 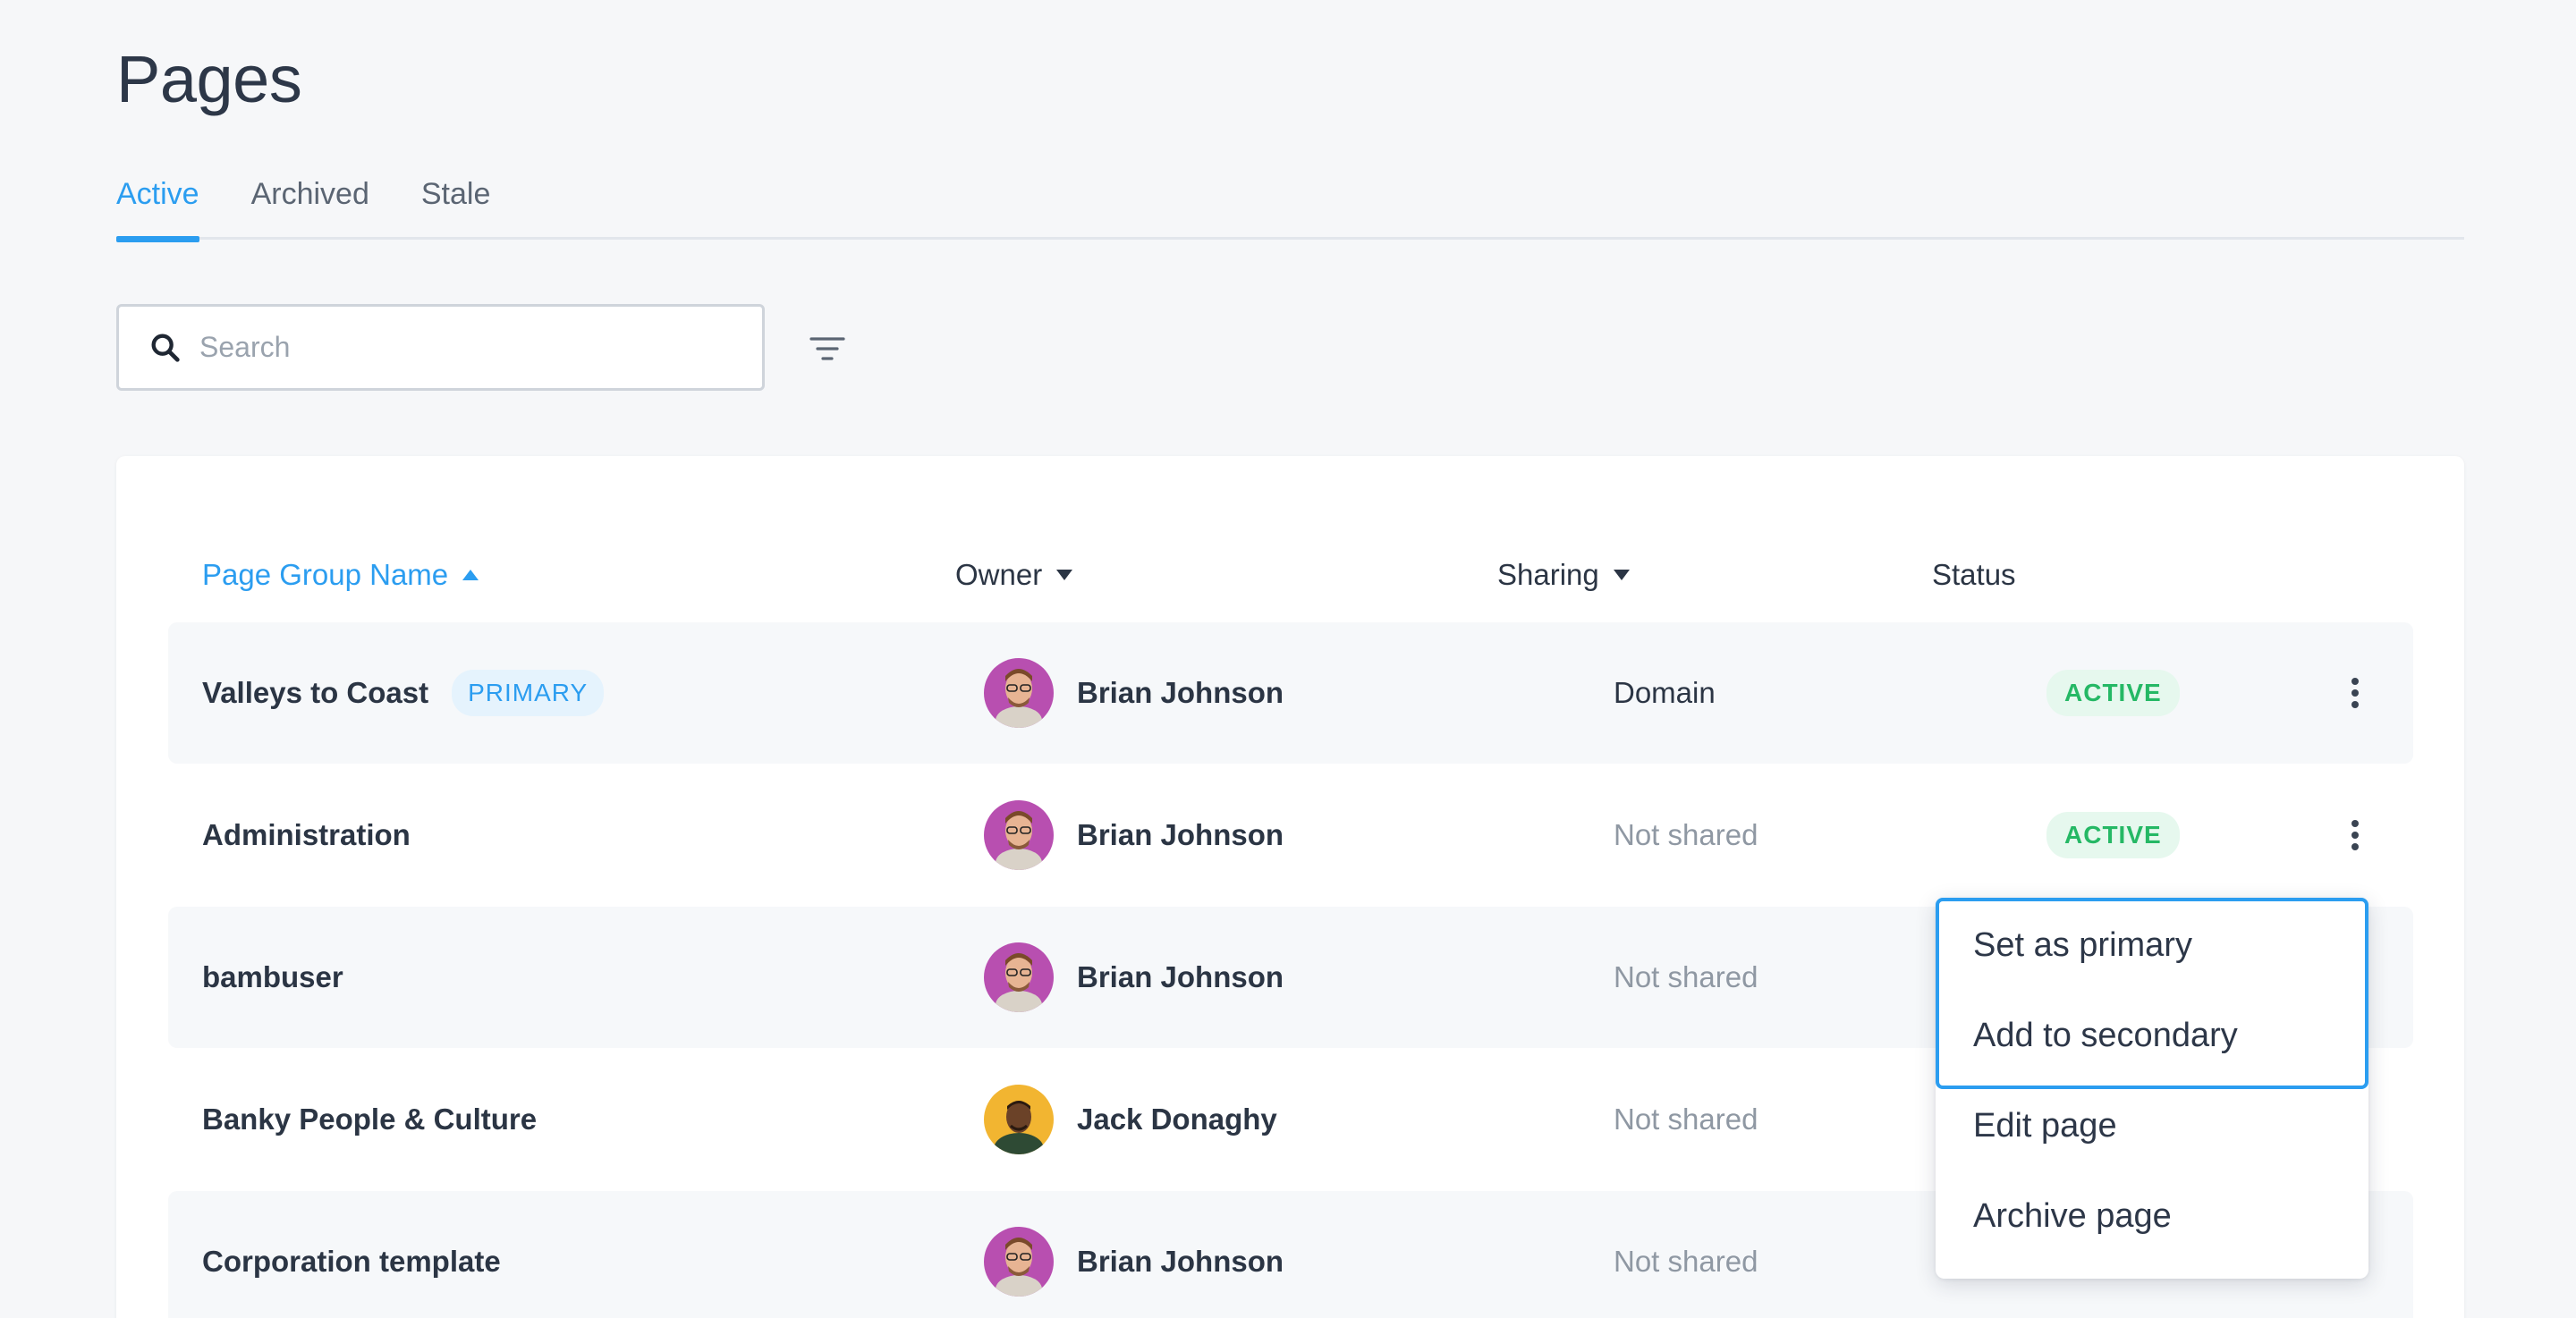 I want to click on owner-cell: Jack Donaghy, so click(x=1130, y=1120).